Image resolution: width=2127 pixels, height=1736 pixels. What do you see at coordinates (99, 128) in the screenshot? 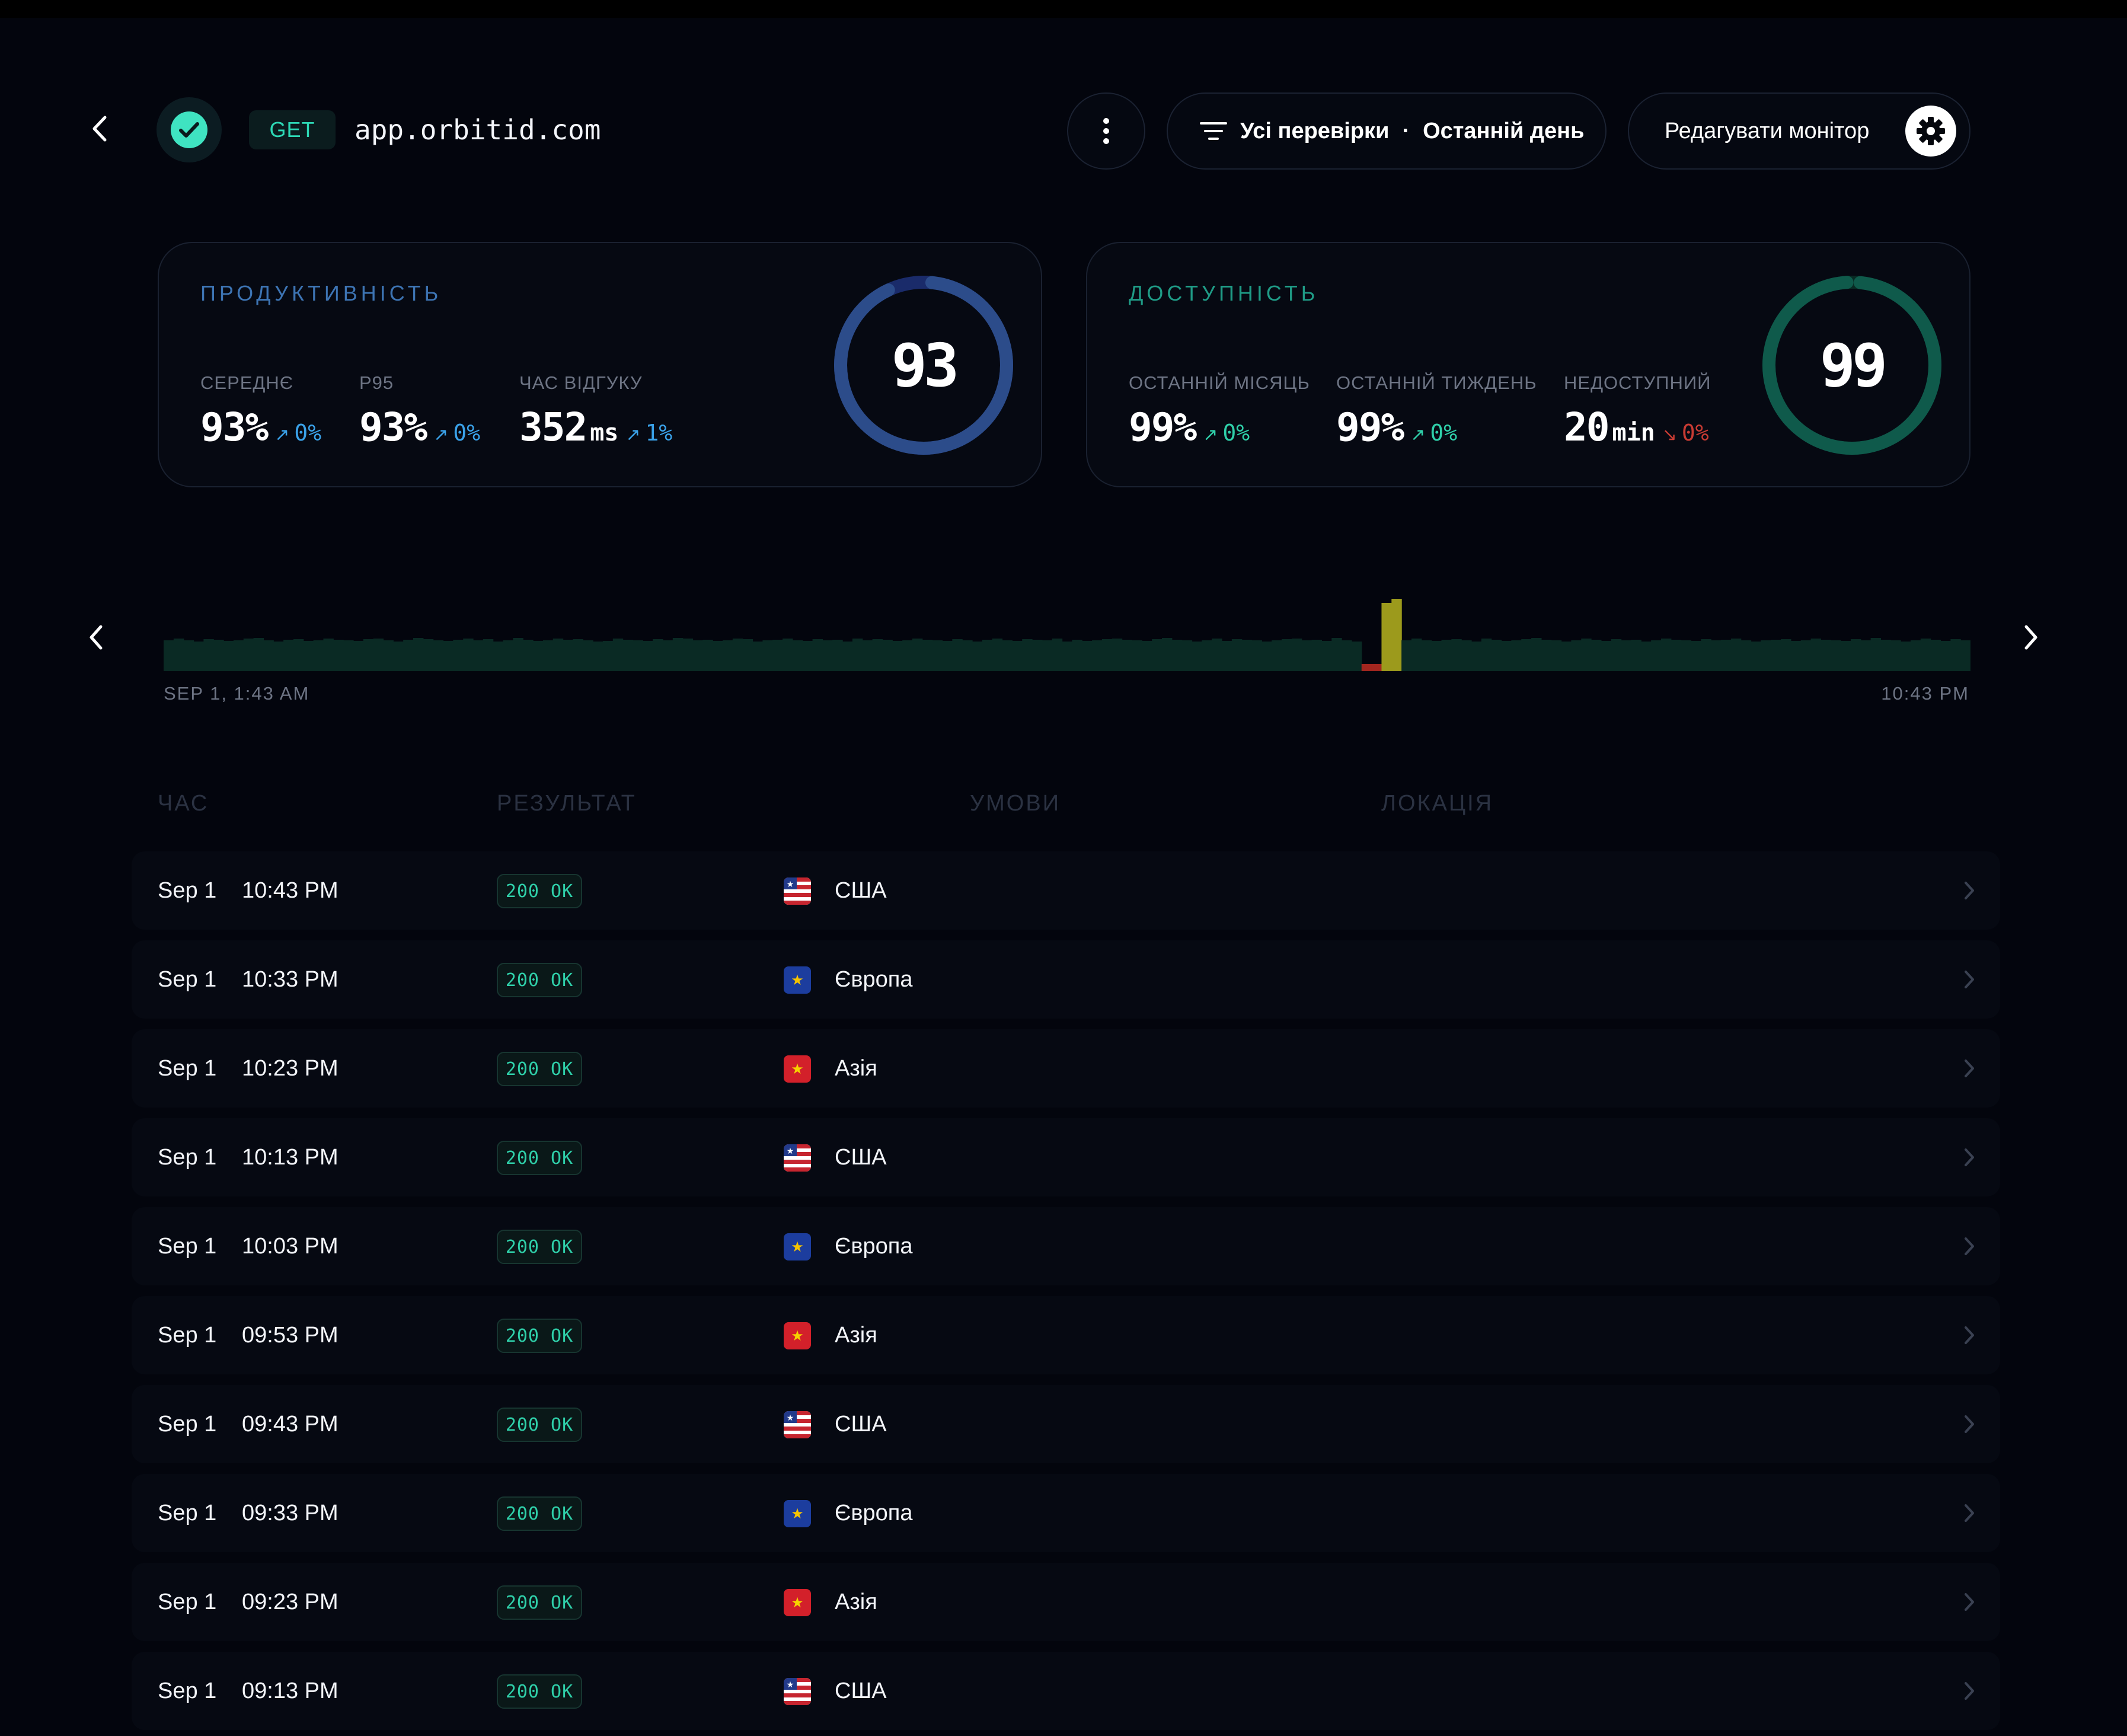
I see `back-button` at bounding box center [99, 128].